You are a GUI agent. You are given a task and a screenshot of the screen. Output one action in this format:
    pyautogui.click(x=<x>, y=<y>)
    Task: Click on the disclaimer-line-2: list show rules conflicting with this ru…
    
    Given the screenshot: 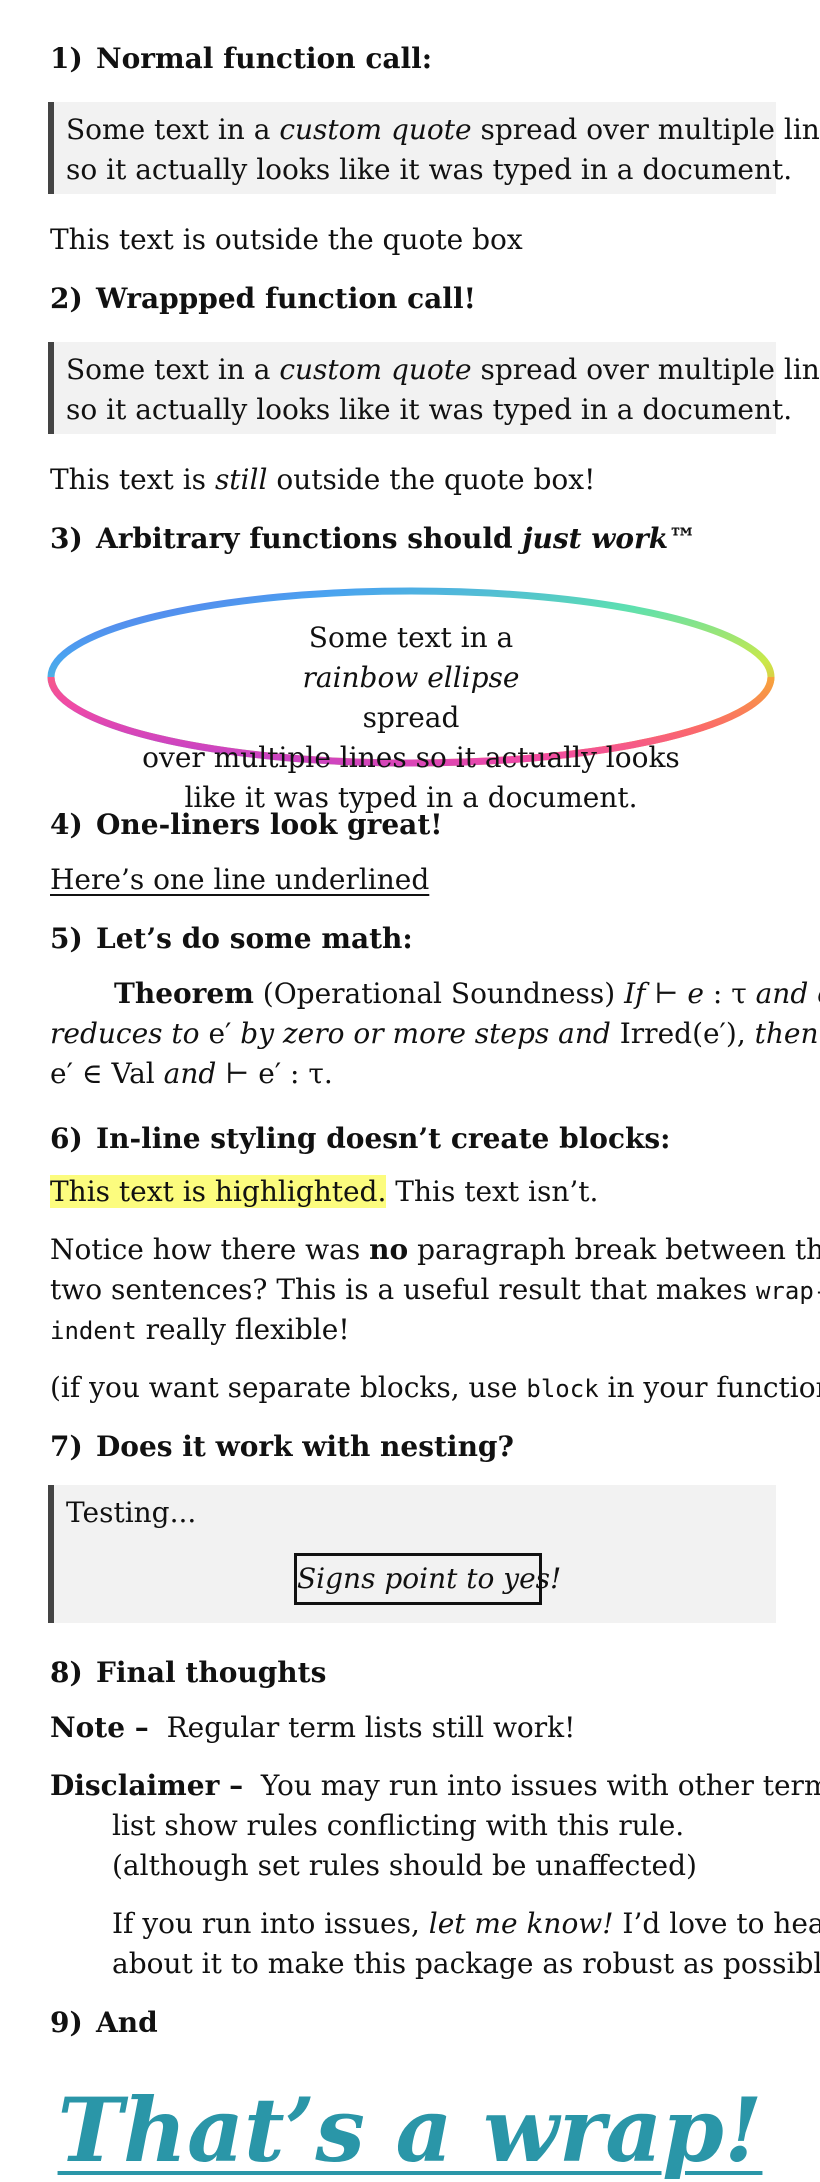 What is the action you would take?
    pyautogui.click(x=398, y=1825)
    